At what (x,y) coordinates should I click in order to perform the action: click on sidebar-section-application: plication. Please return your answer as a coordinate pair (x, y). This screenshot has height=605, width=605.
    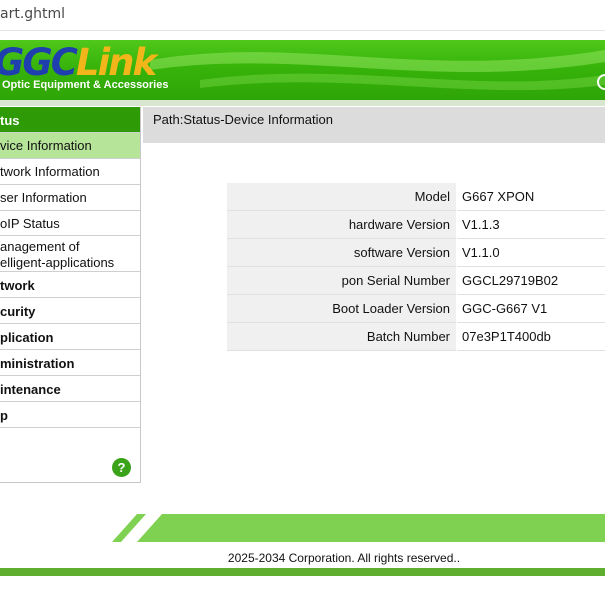
    Looking at the image, I should click on (70, 337).